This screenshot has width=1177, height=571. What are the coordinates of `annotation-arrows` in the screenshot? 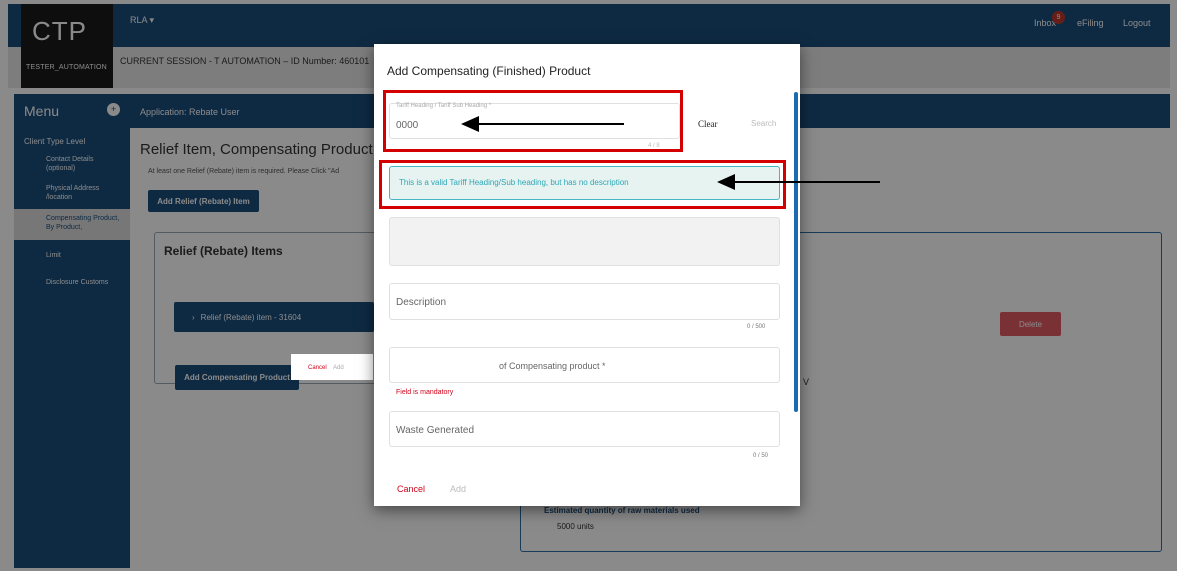 It's located at (670, 153).